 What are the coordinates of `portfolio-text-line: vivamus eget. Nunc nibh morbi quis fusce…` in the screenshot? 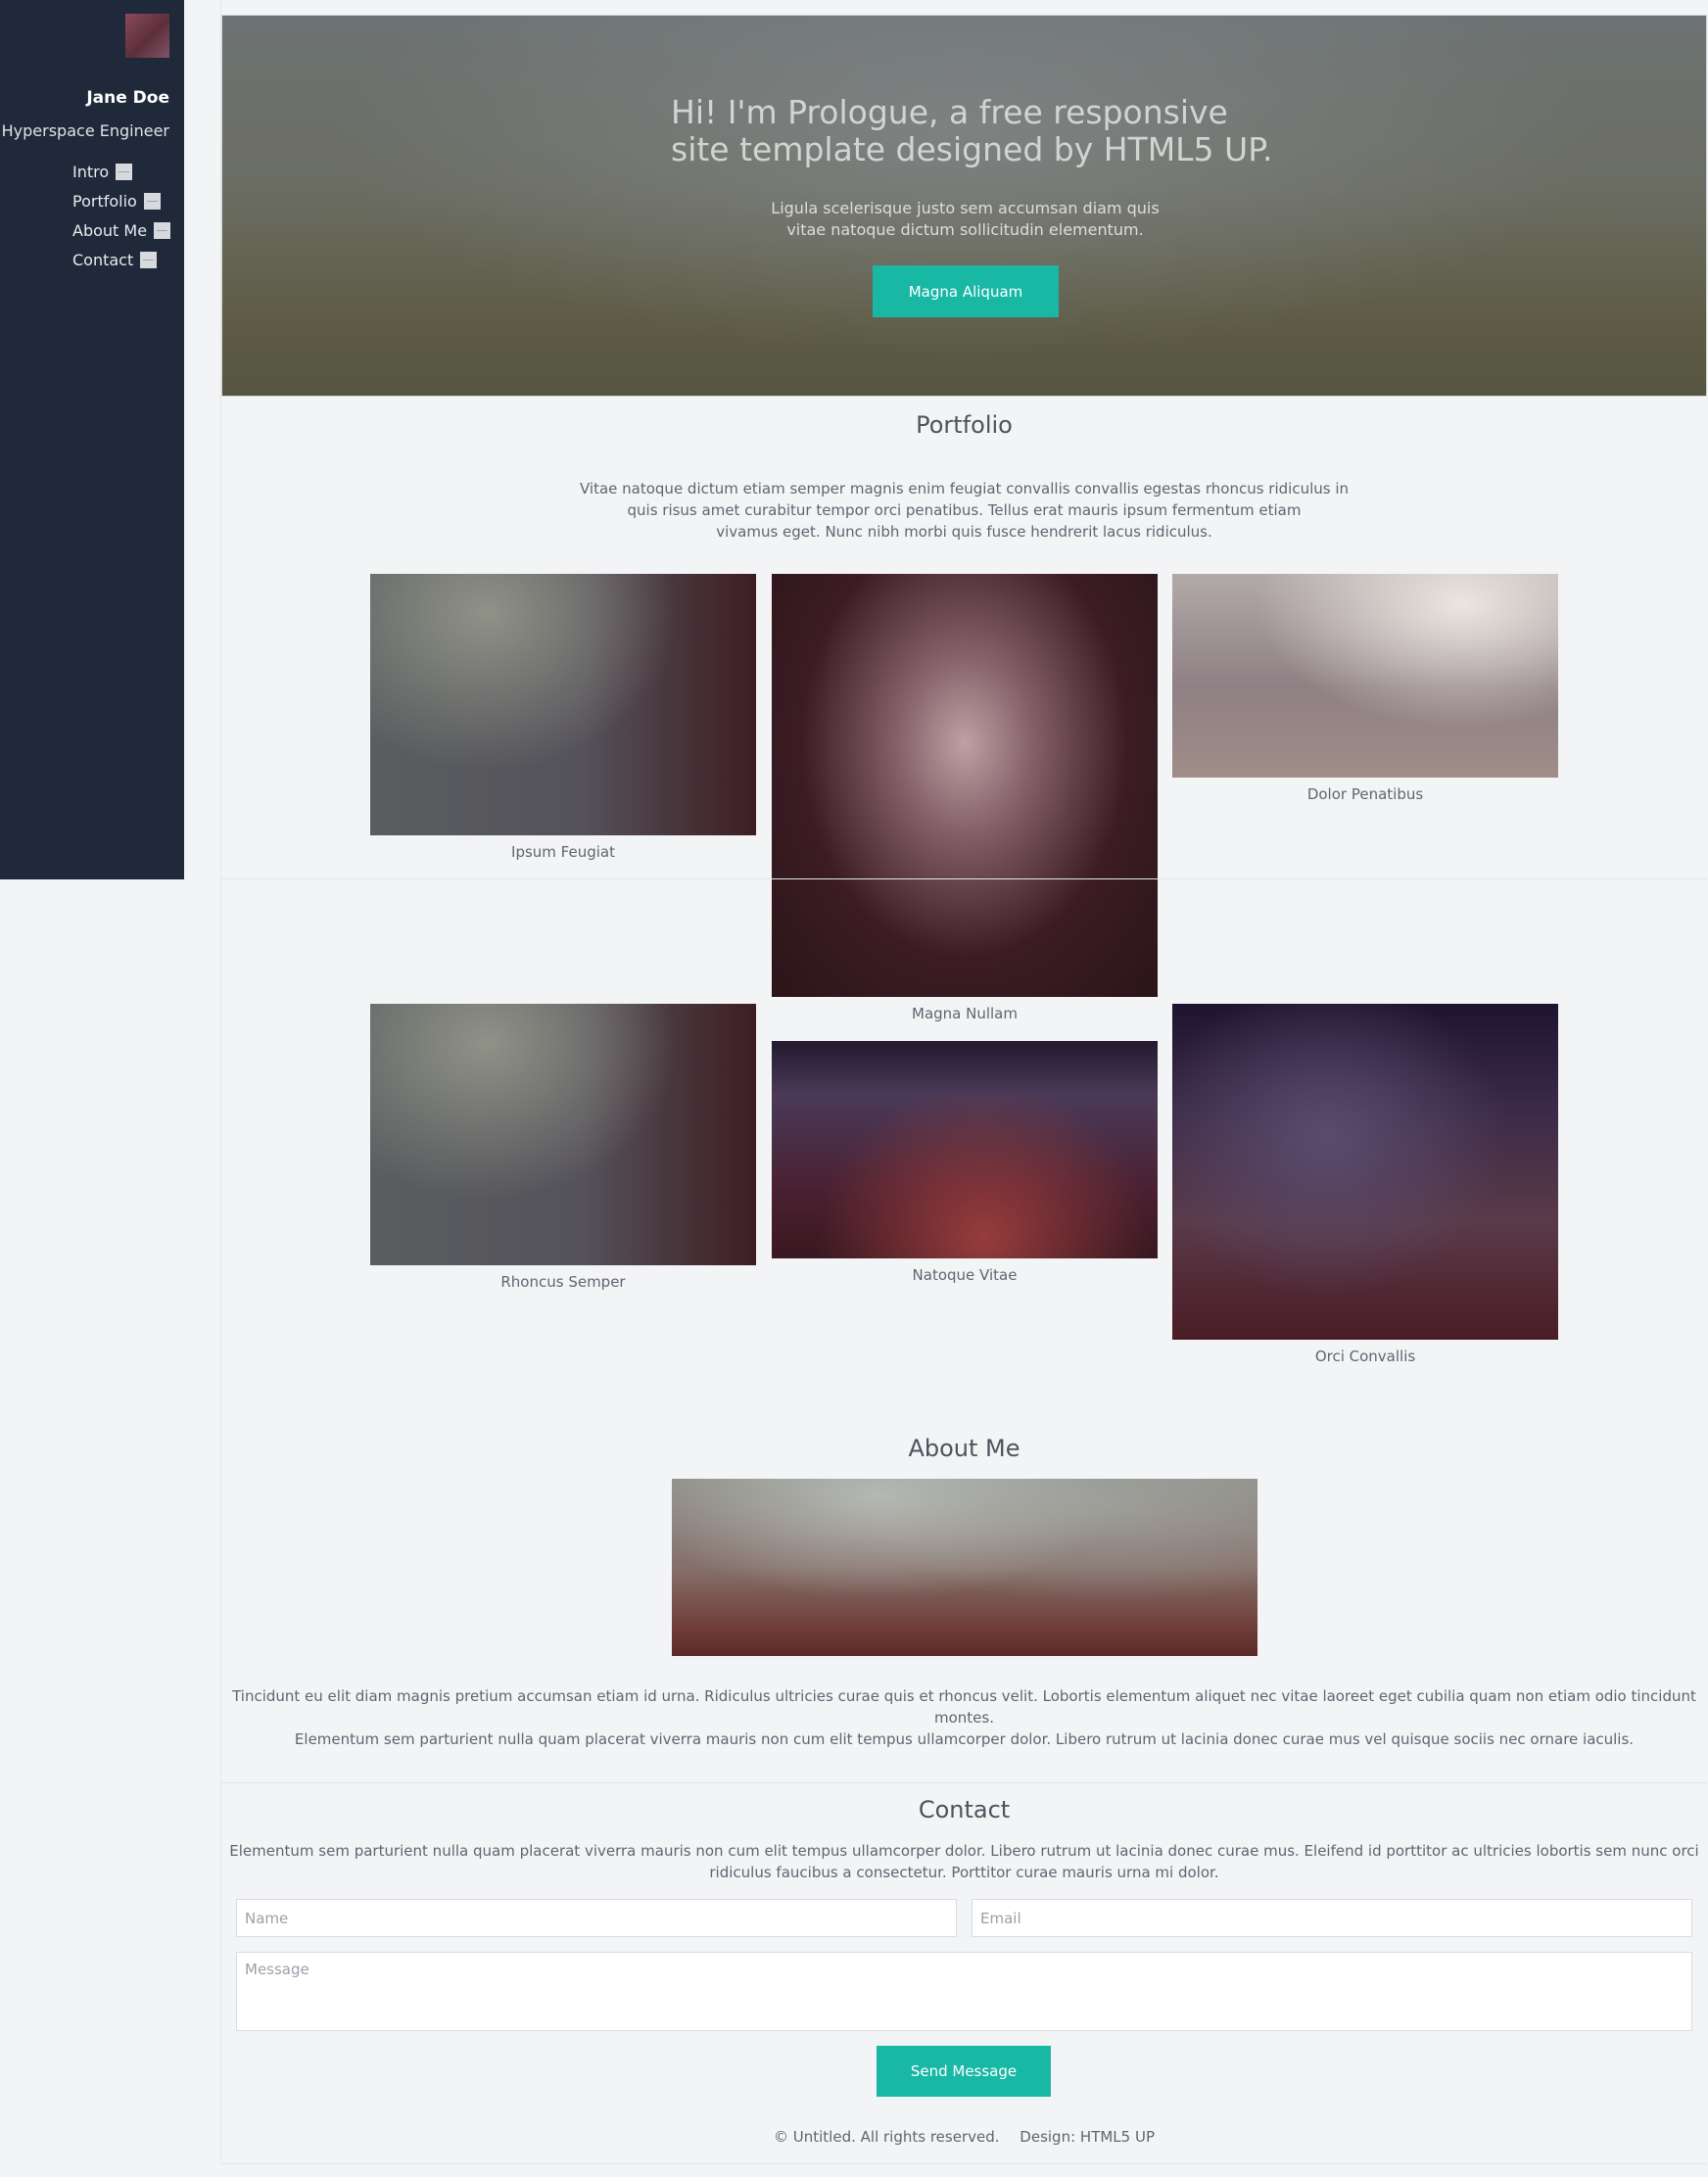 It's located at (964, 532).